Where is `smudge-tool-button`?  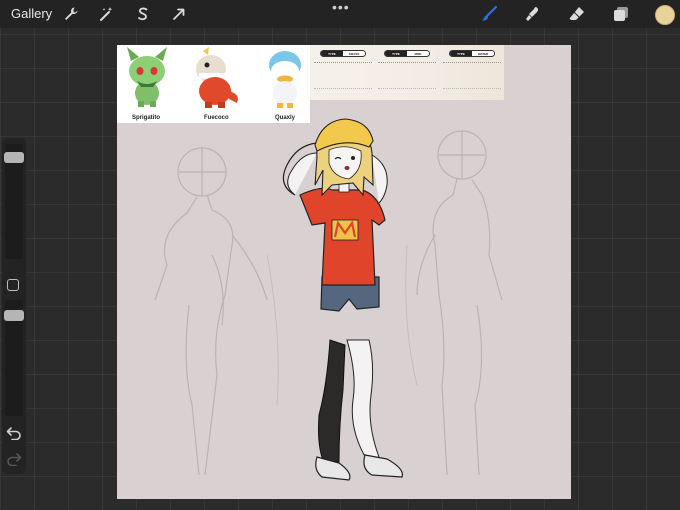
smudge-tool-button is located at coordinates (533, 14).